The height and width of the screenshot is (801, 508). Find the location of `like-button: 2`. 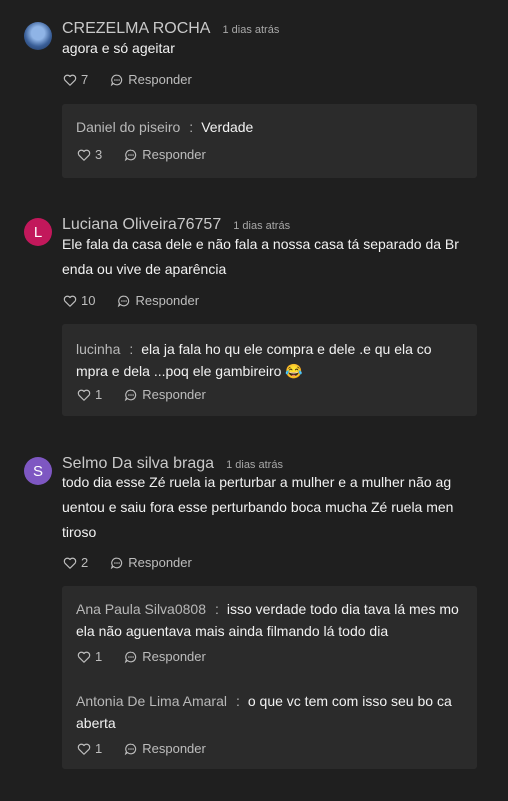

like-button: 2 is located at coordinates (75, 562).